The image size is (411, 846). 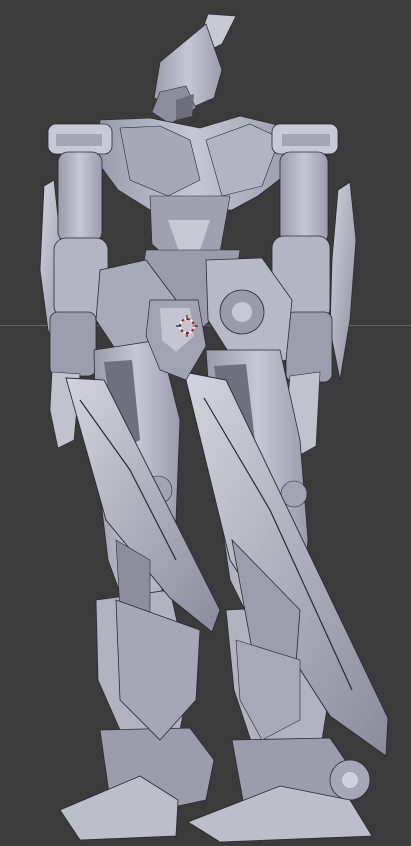 I want to click on 3d-cursor-icon, so click(x=187, y=326).